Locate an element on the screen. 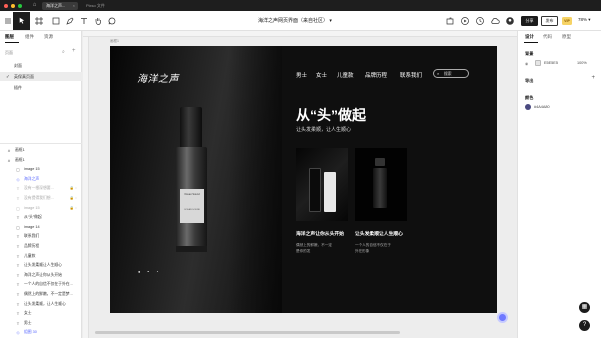 This screenshot has height=338, width=601. chevron-down-icon: ▾ is located at coordinates (330, 21).